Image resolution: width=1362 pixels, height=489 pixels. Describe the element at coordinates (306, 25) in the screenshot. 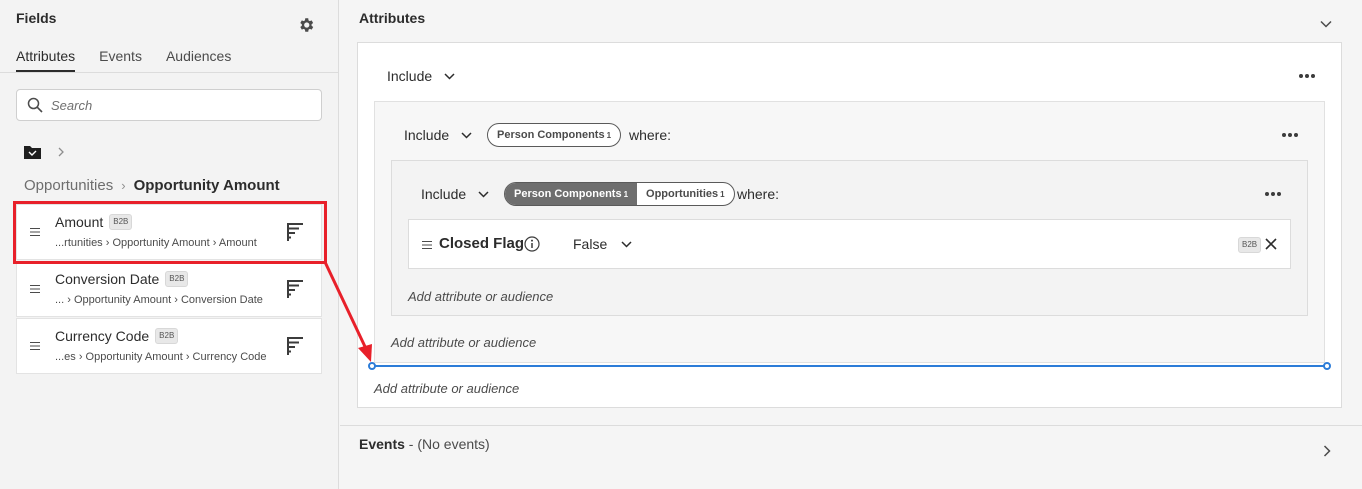

I see `gear-icon` at that location.